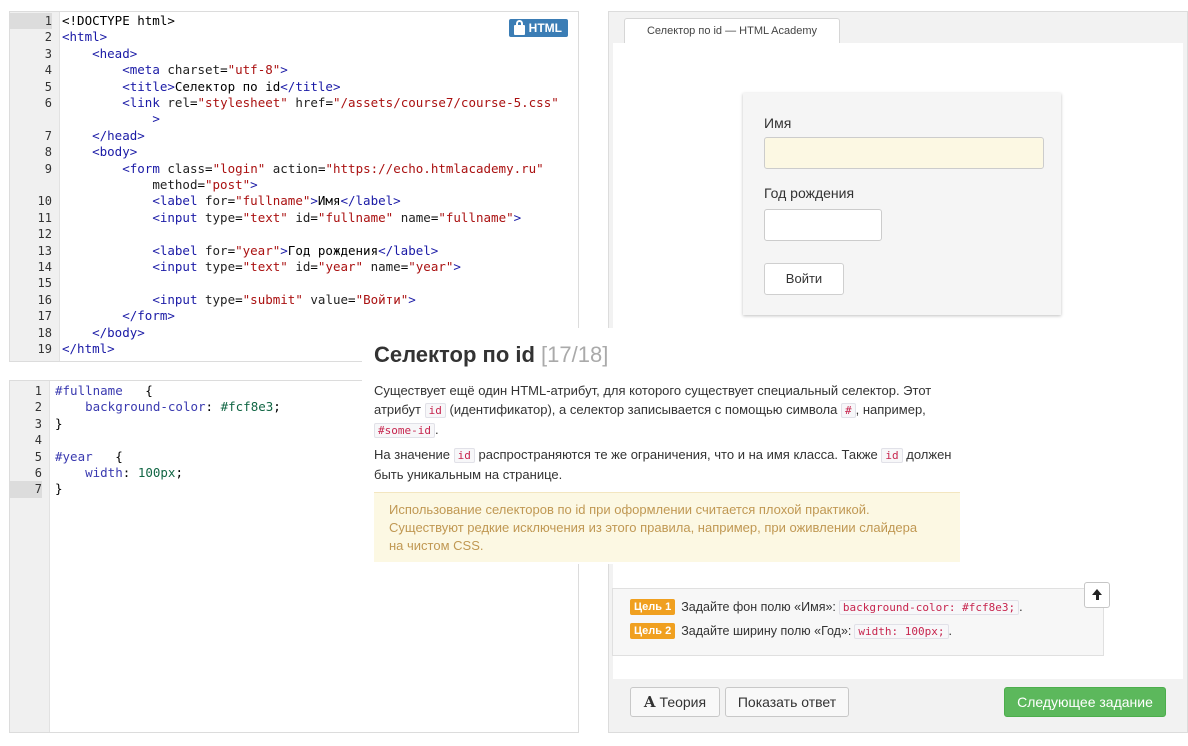  I want to click on theory-button-label: Теория, so click(683, 702).